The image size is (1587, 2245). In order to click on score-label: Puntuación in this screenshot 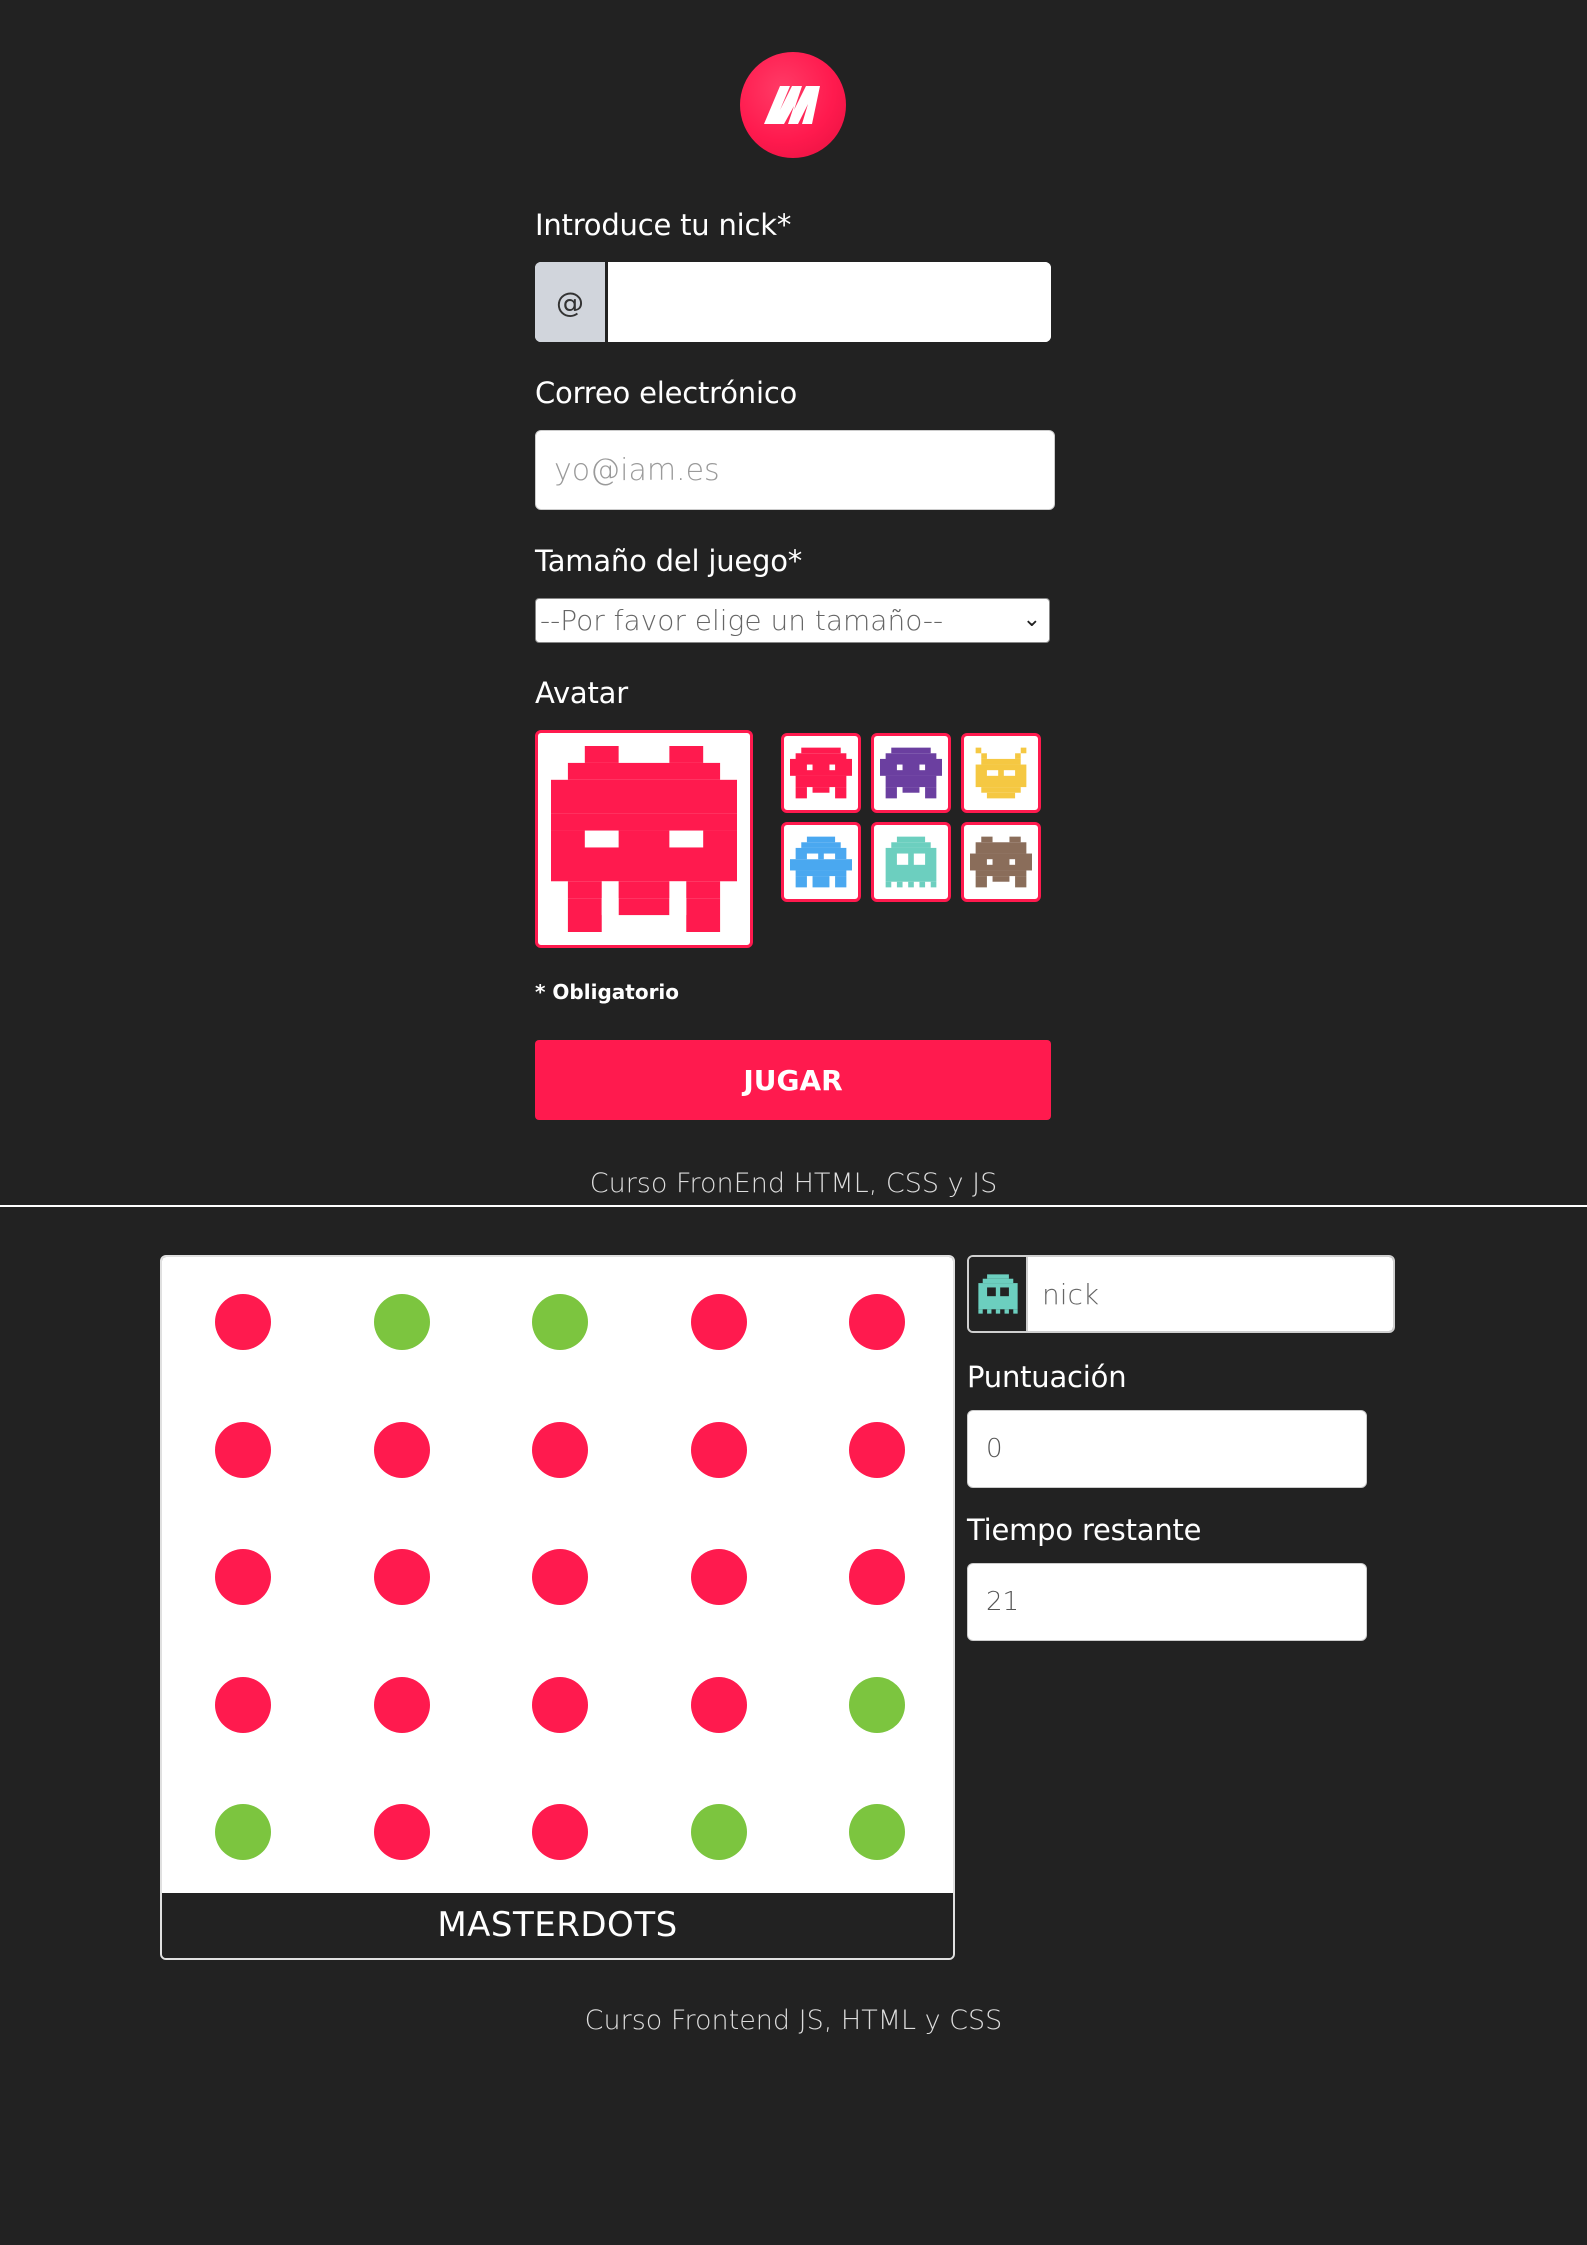, I will do `click(1047, 1377)`.